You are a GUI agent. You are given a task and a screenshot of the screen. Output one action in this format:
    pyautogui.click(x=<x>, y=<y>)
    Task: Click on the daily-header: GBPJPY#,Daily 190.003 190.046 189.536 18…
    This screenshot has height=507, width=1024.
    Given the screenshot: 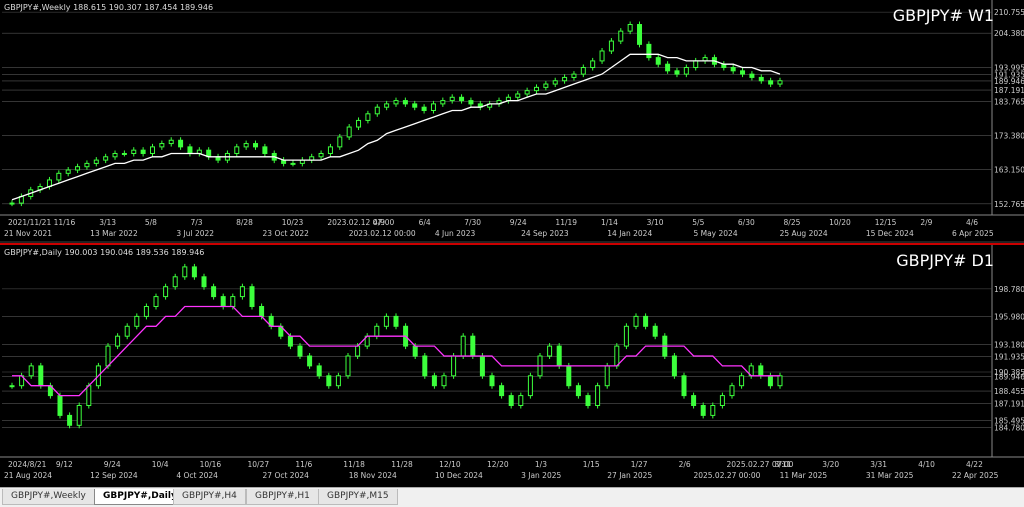 What is the action you would take?
    pyautogui.click(x=104, y=252)
    